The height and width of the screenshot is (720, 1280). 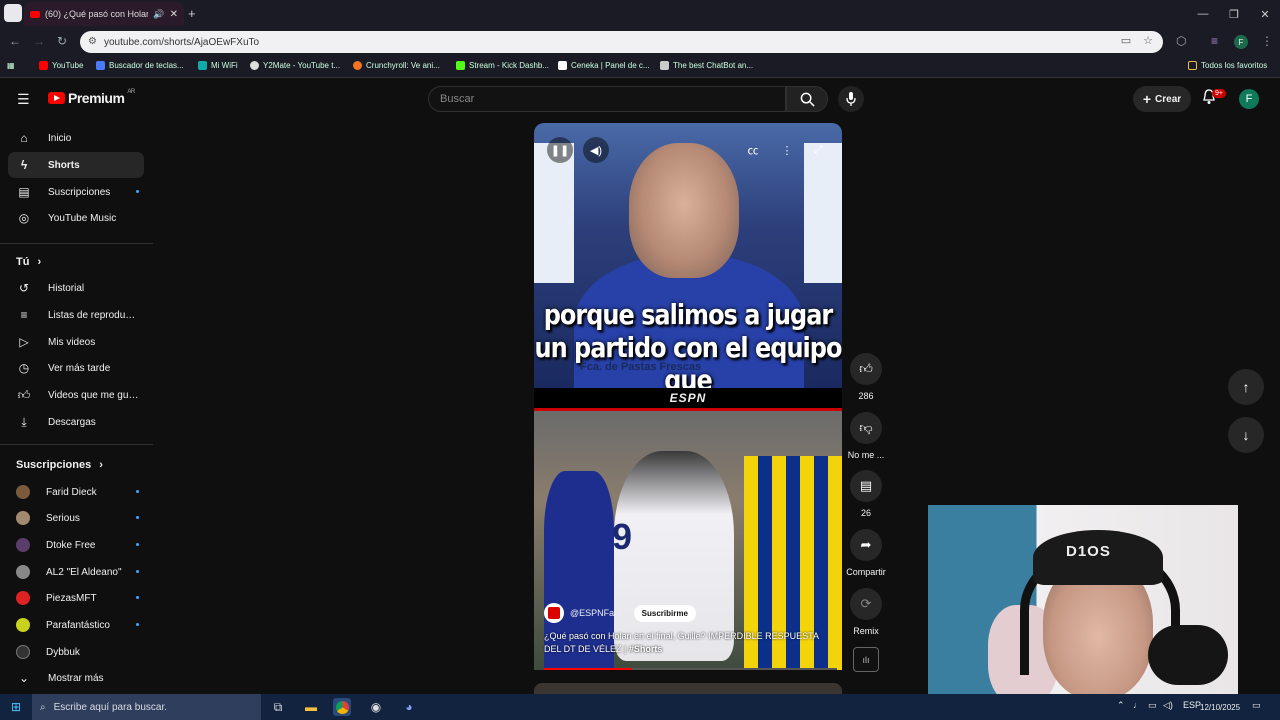 I want to click on browser-tab: (60) ¿Qué pasó con Holan e 🔊 ✕, so click(x=104, y=14).